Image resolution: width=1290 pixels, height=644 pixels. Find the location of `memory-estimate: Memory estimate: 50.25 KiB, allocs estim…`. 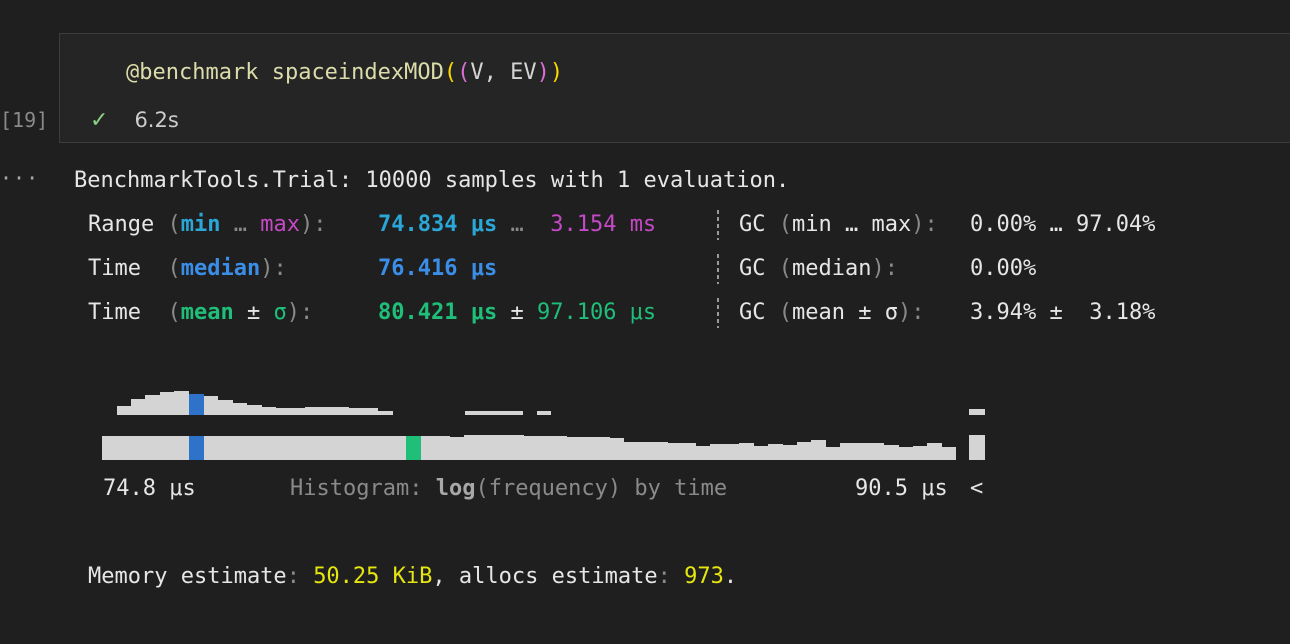

memory-estimate: Memory estimate: 50.25 KiB, allocs estim… is located at coordinates (413, 576).